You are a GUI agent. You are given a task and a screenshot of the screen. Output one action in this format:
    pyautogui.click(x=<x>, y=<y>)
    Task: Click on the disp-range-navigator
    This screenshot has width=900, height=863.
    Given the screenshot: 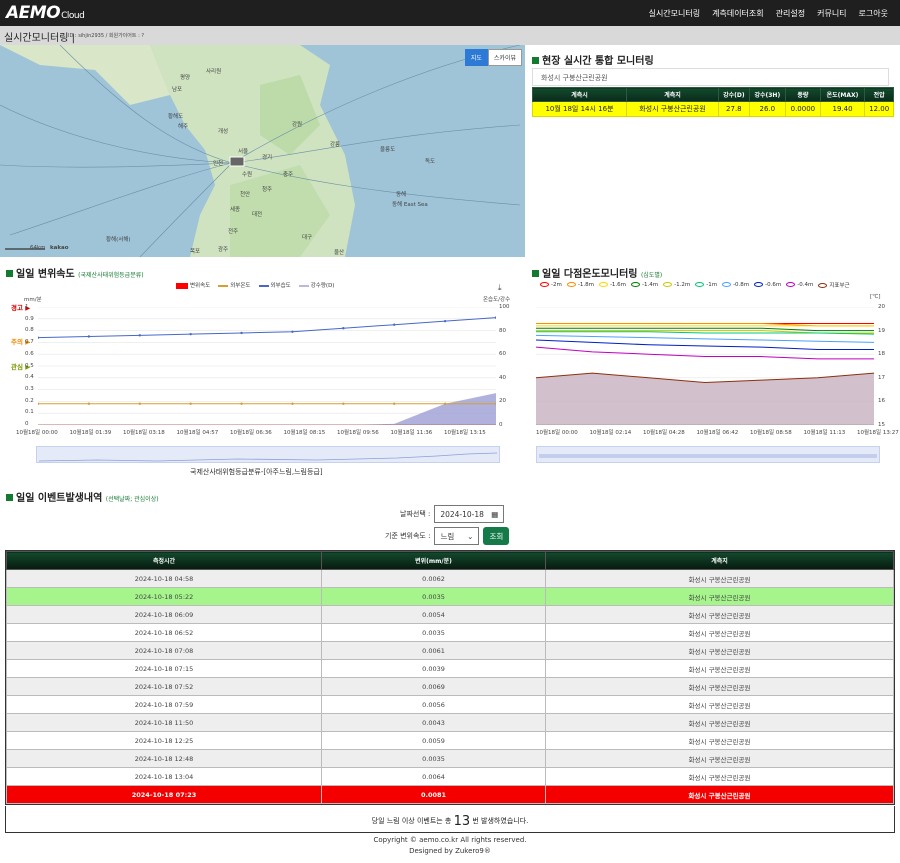 What is the action you would take?
    pyautogui.click(x=268, y=454)
    